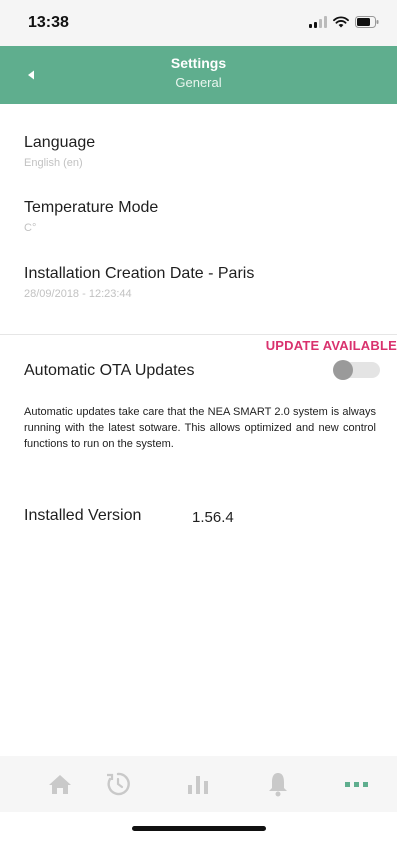  I want to click on header-bar: Settings General, so click(198, 75).